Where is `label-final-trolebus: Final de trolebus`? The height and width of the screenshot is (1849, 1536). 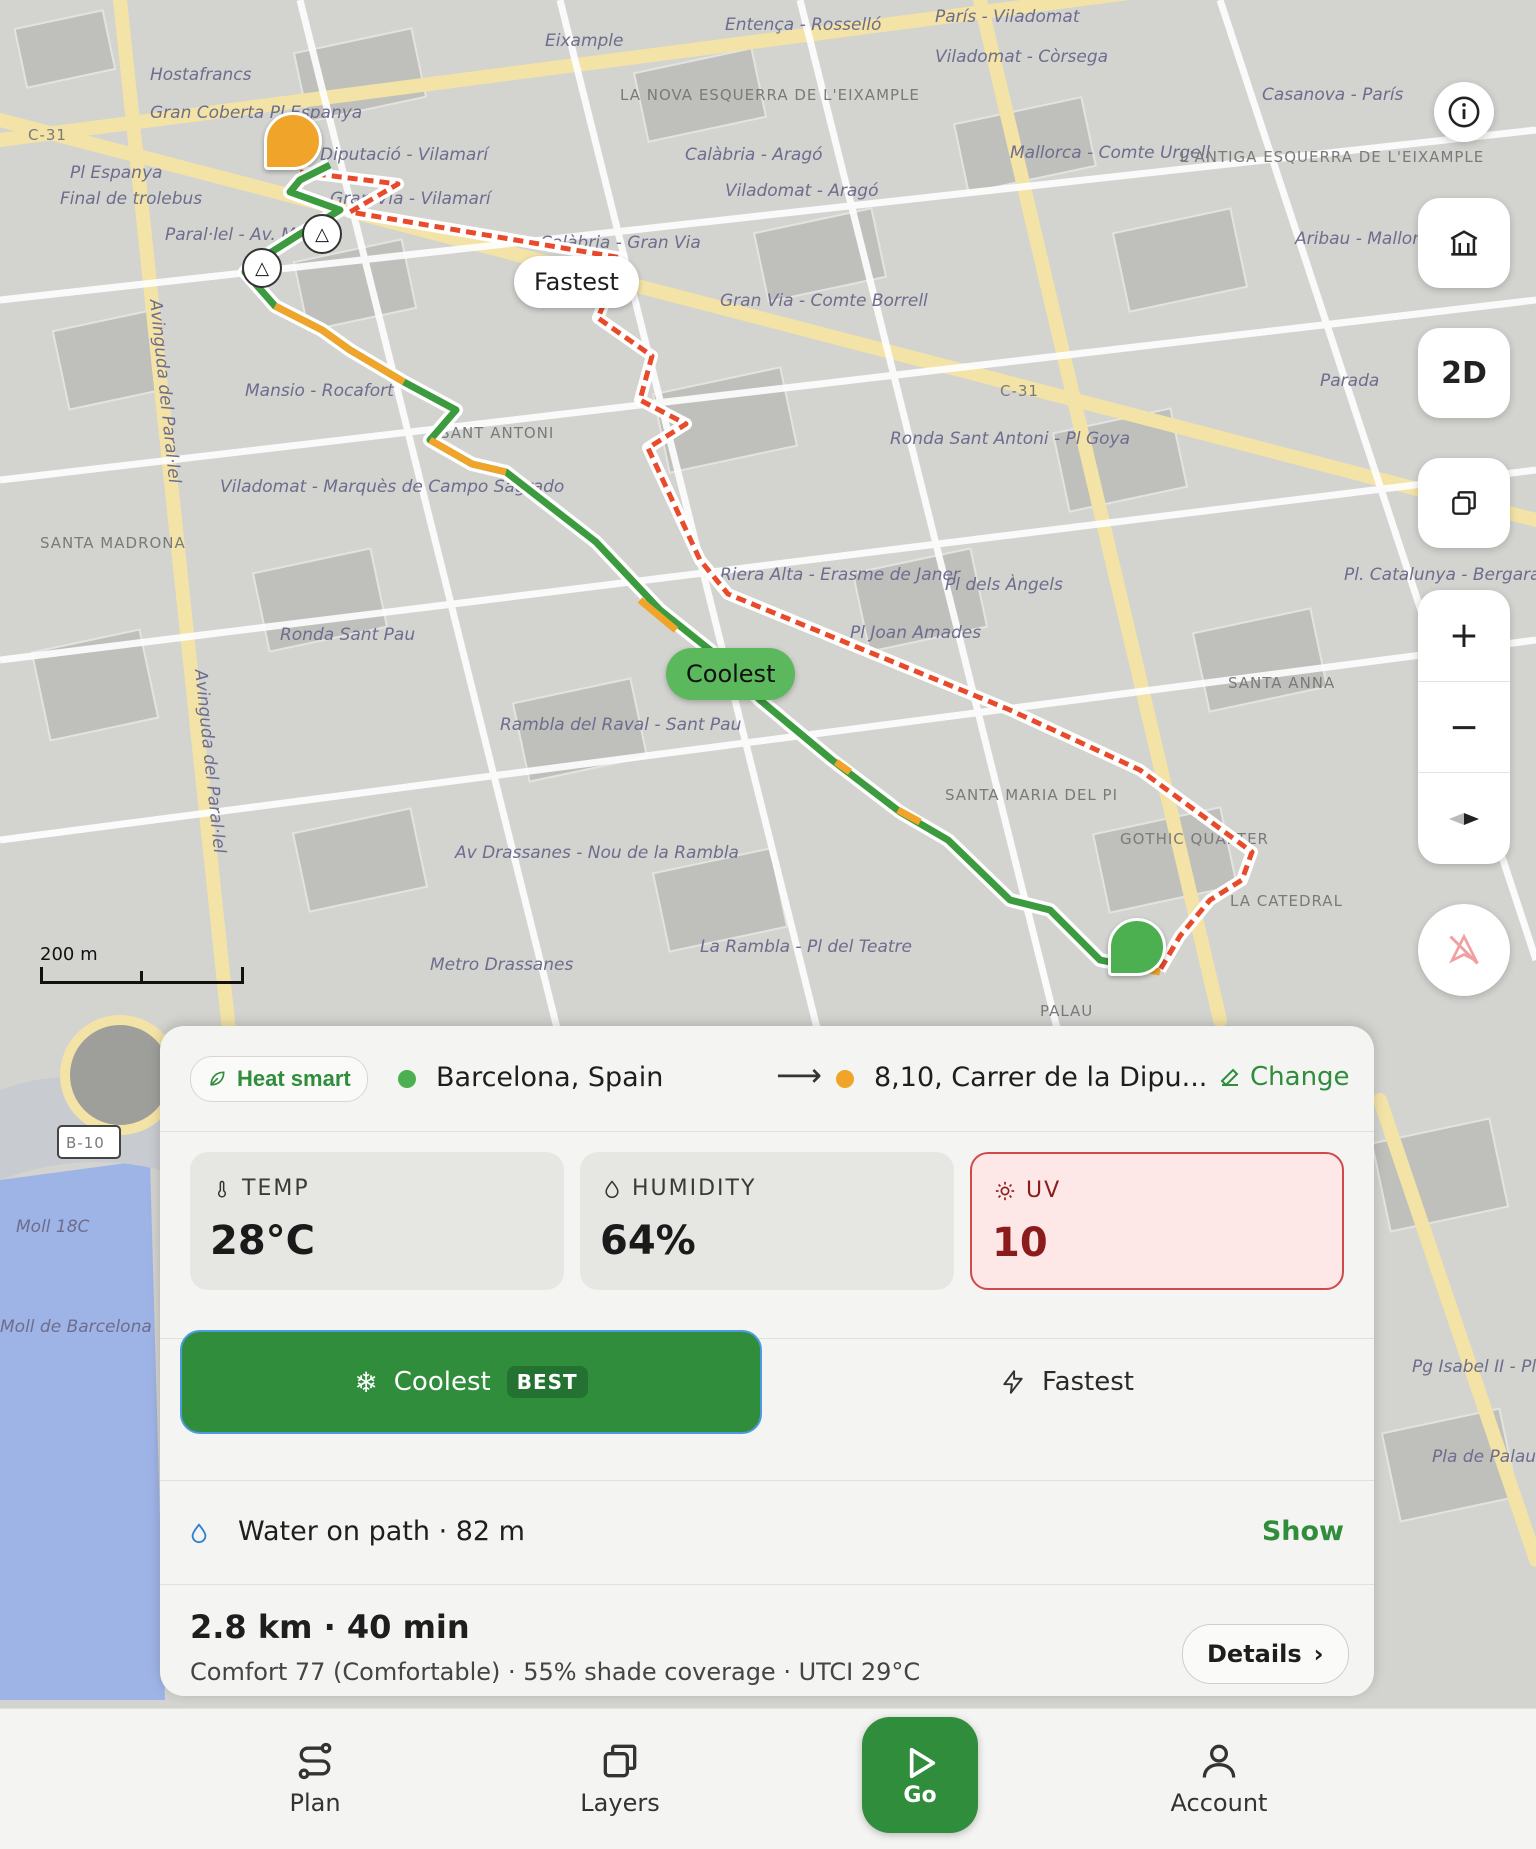
label-final-trolebus: Final de trolebus is located at coordinates (131, 199).